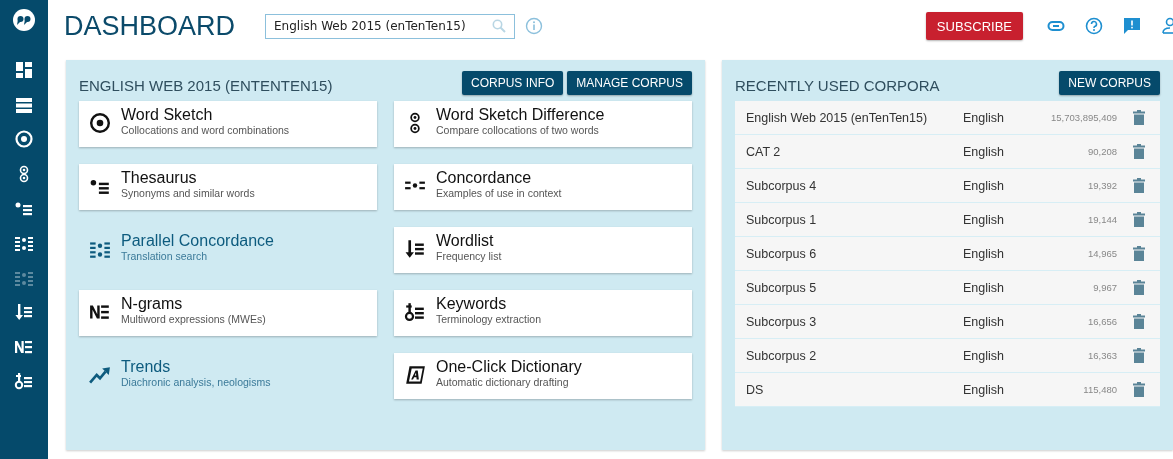  Describe the element at coordinates (164, 256) in the screenshot. I see `tool-description: Translation search` at that location.